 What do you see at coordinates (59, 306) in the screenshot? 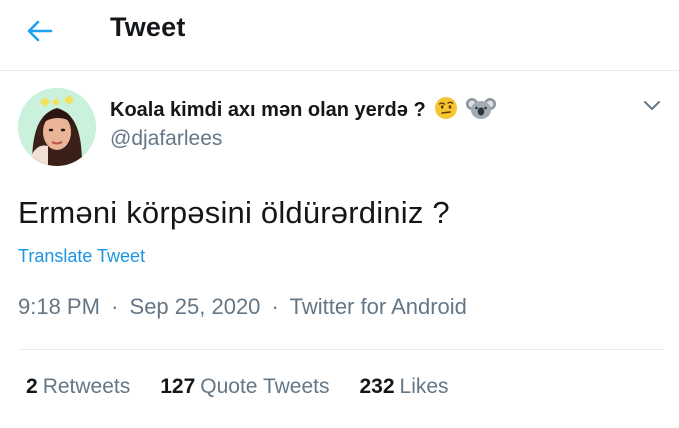
I see `tweet-time: 9:18 PM` at bounding box center [59, 306].